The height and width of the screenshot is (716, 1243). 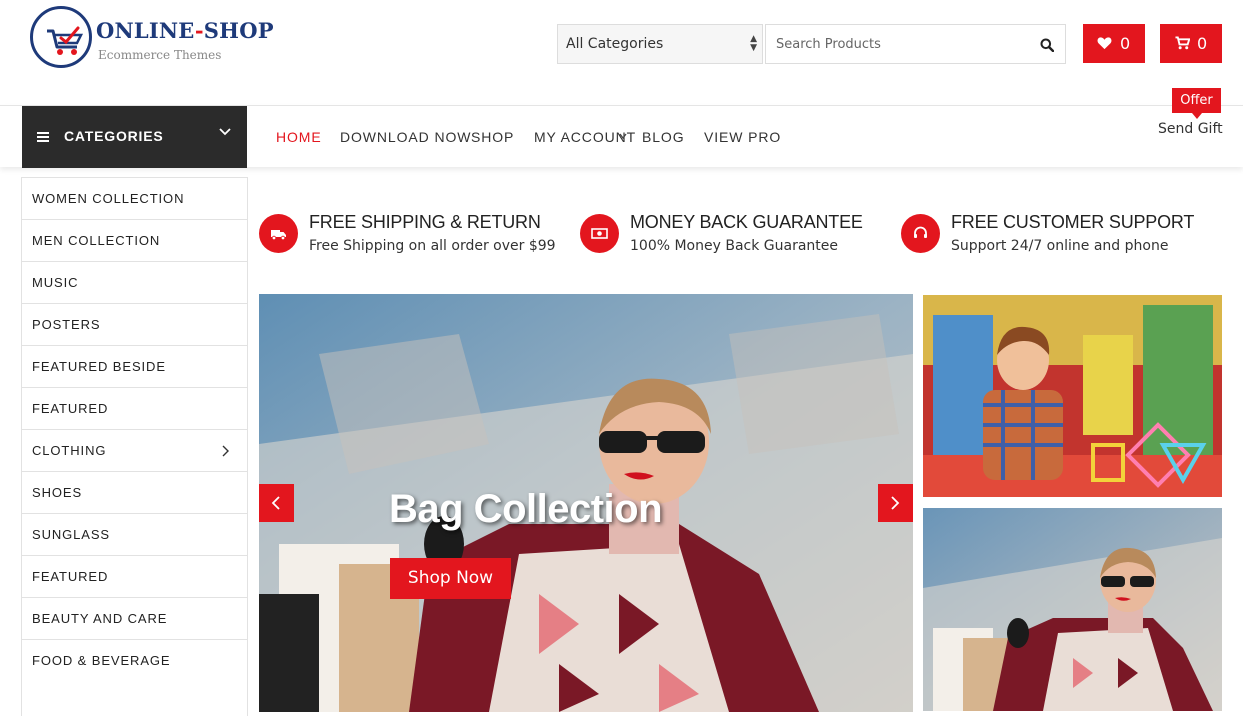 I want to click on hamburger-icon, so click(x=43, y=137).